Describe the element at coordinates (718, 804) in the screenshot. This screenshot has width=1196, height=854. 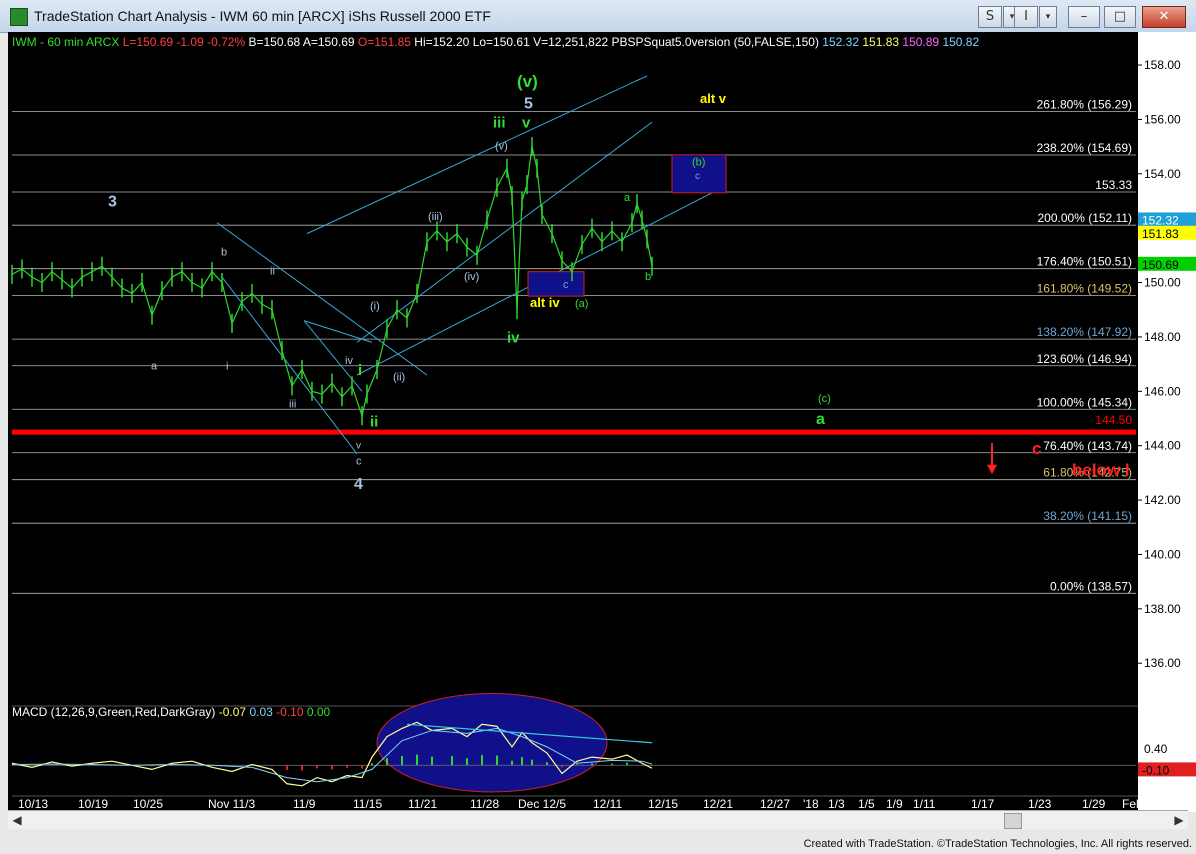
I see `time-tick-label: 12/21` at that location.